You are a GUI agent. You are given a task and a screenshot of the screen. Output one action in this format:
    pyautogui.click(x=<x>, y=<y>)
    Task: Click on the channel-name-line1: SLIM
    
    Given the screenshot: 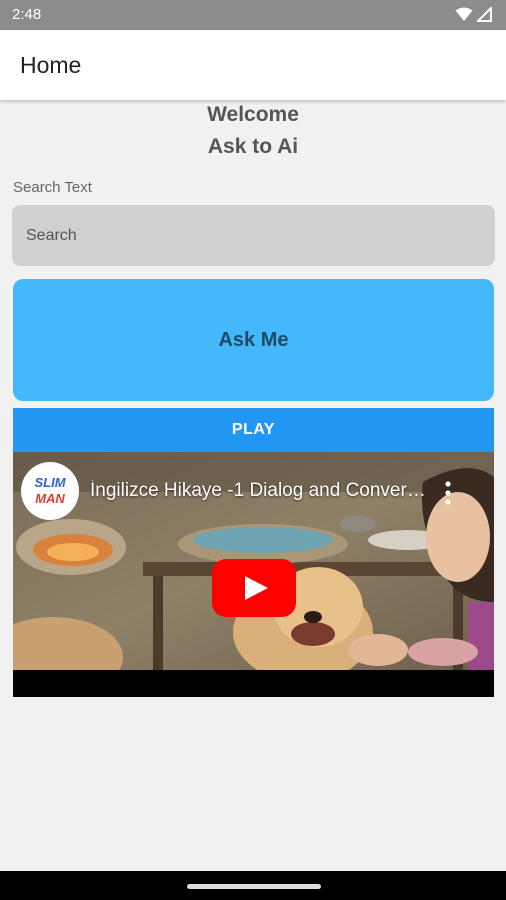 What is the action you would take?
    pyautogui.click(x=50, y=482)
    